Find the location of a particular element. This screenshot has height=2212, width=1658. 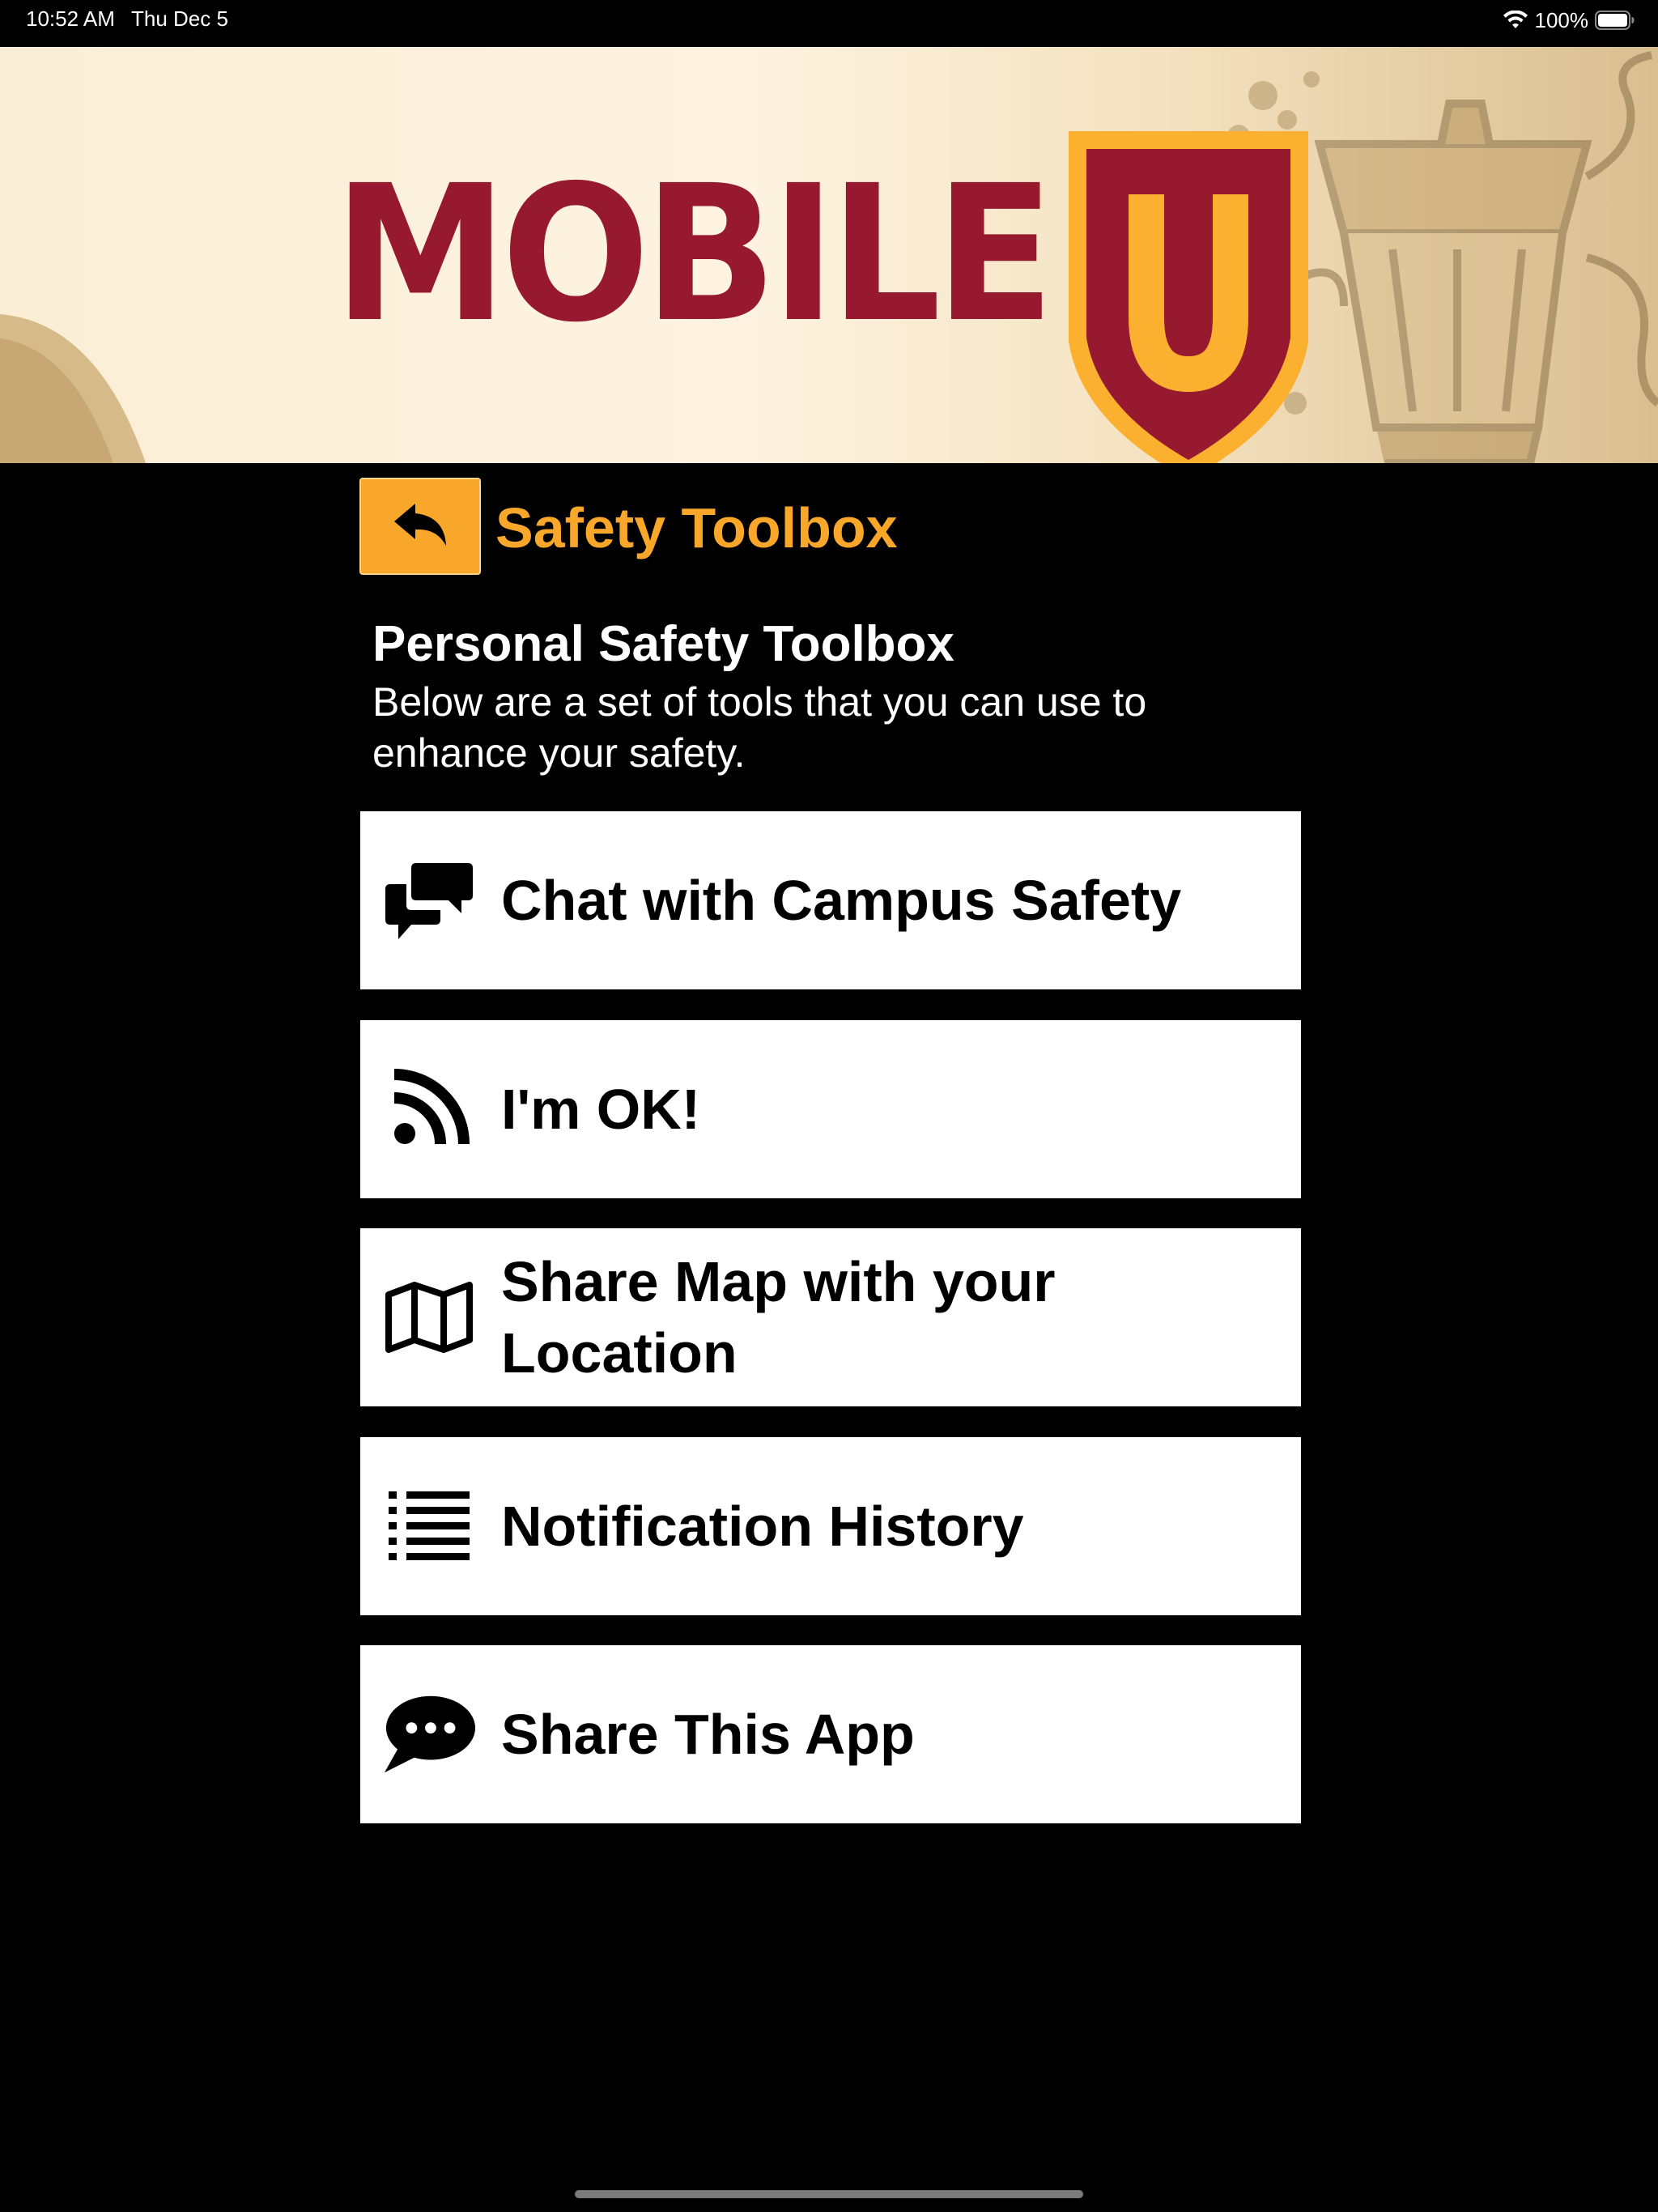

tool-im-ok: I'm OK! is located at coordinates (830, 1109).